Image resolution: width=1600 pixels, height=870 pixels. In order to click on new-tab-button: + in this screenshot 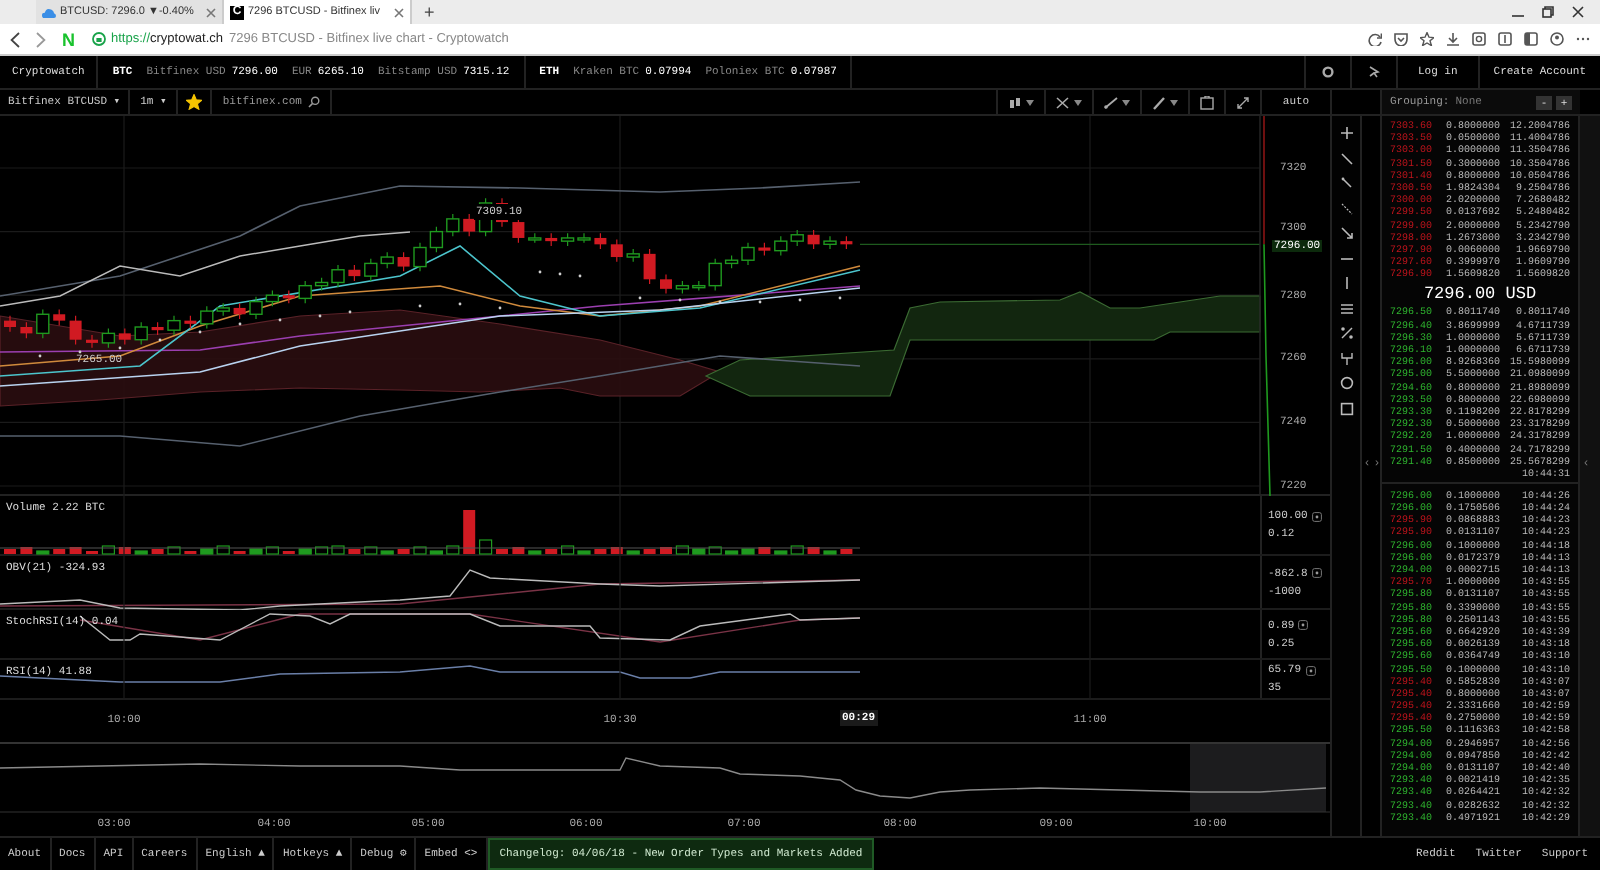, I will do `click(429, 13)`.